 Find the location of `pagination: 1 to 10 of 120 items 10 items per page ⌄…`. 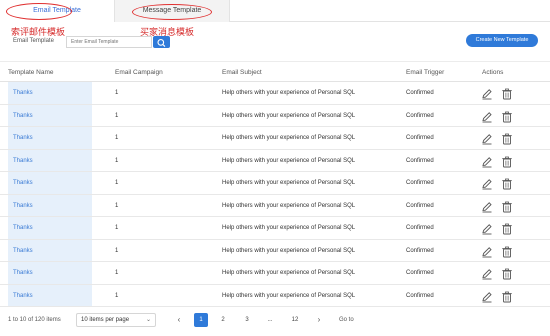

pagination: 1 to 10 of 120 items 10 items per page ⌄… is located at coordinates (275, 321).